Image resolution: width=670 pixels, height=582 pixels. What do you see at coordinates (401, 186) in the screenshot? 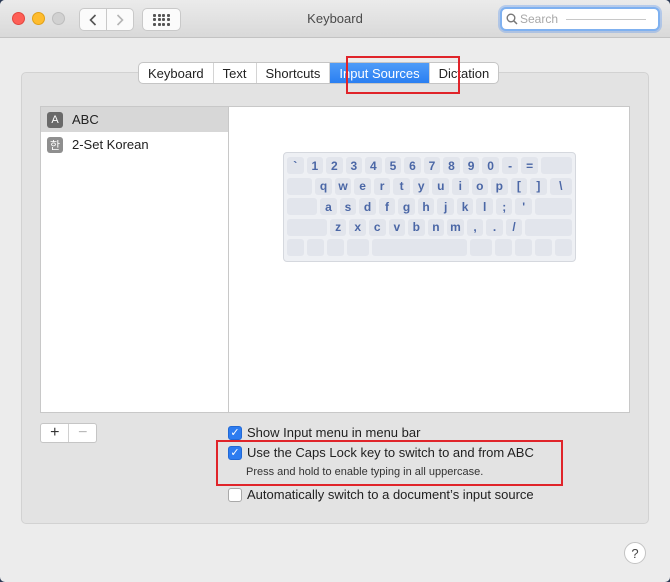
I see `key: t` at bounding box center [401, 186].